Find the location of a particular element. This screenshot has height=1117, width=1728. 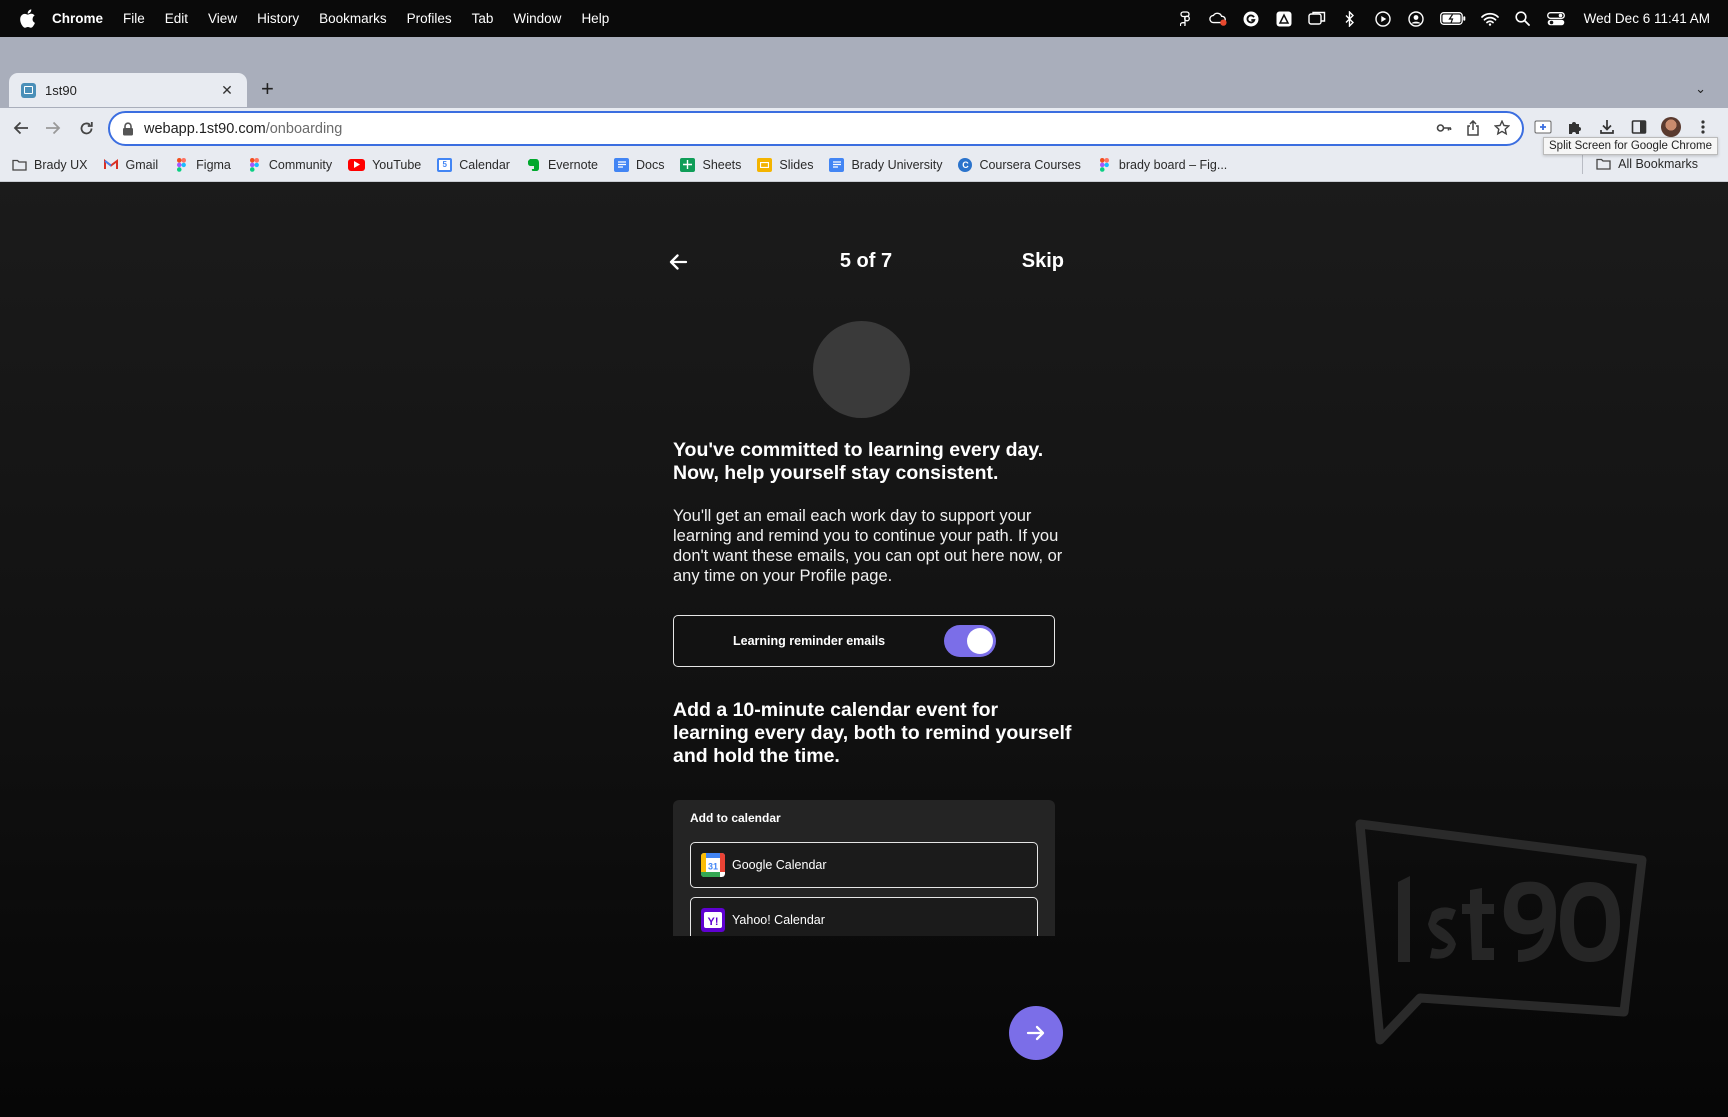

bookmark-evernote: Evernote is located at coordinates (562, 165).